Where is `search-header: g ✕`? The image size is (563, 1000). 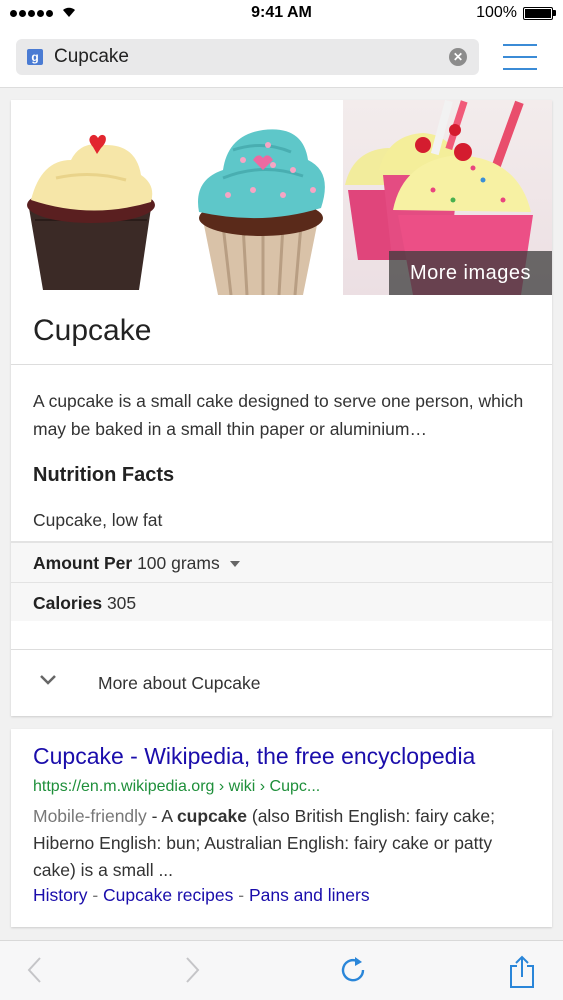
search-header: g ✕ is located at coordinates (281, 58).